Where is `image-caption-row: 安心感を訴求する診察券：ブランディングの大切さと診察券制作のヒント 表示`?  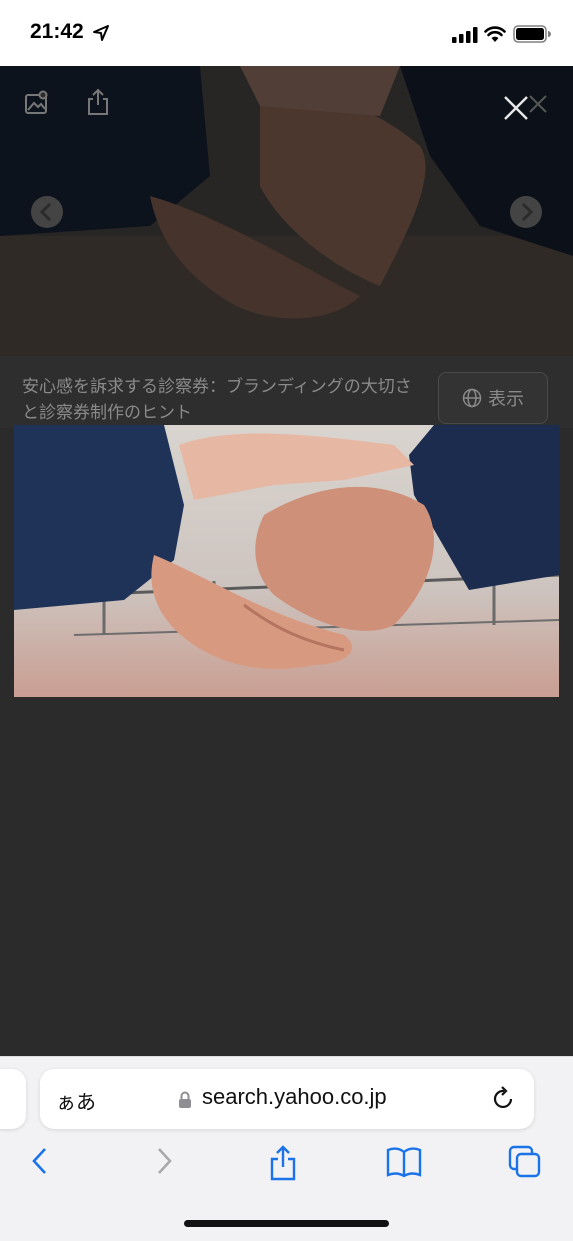
image-caption-row: 安心感を訴求する診察券：ブランディングの大切さと診察券制作のヒント 表示 is located at coordinates (286, 392).